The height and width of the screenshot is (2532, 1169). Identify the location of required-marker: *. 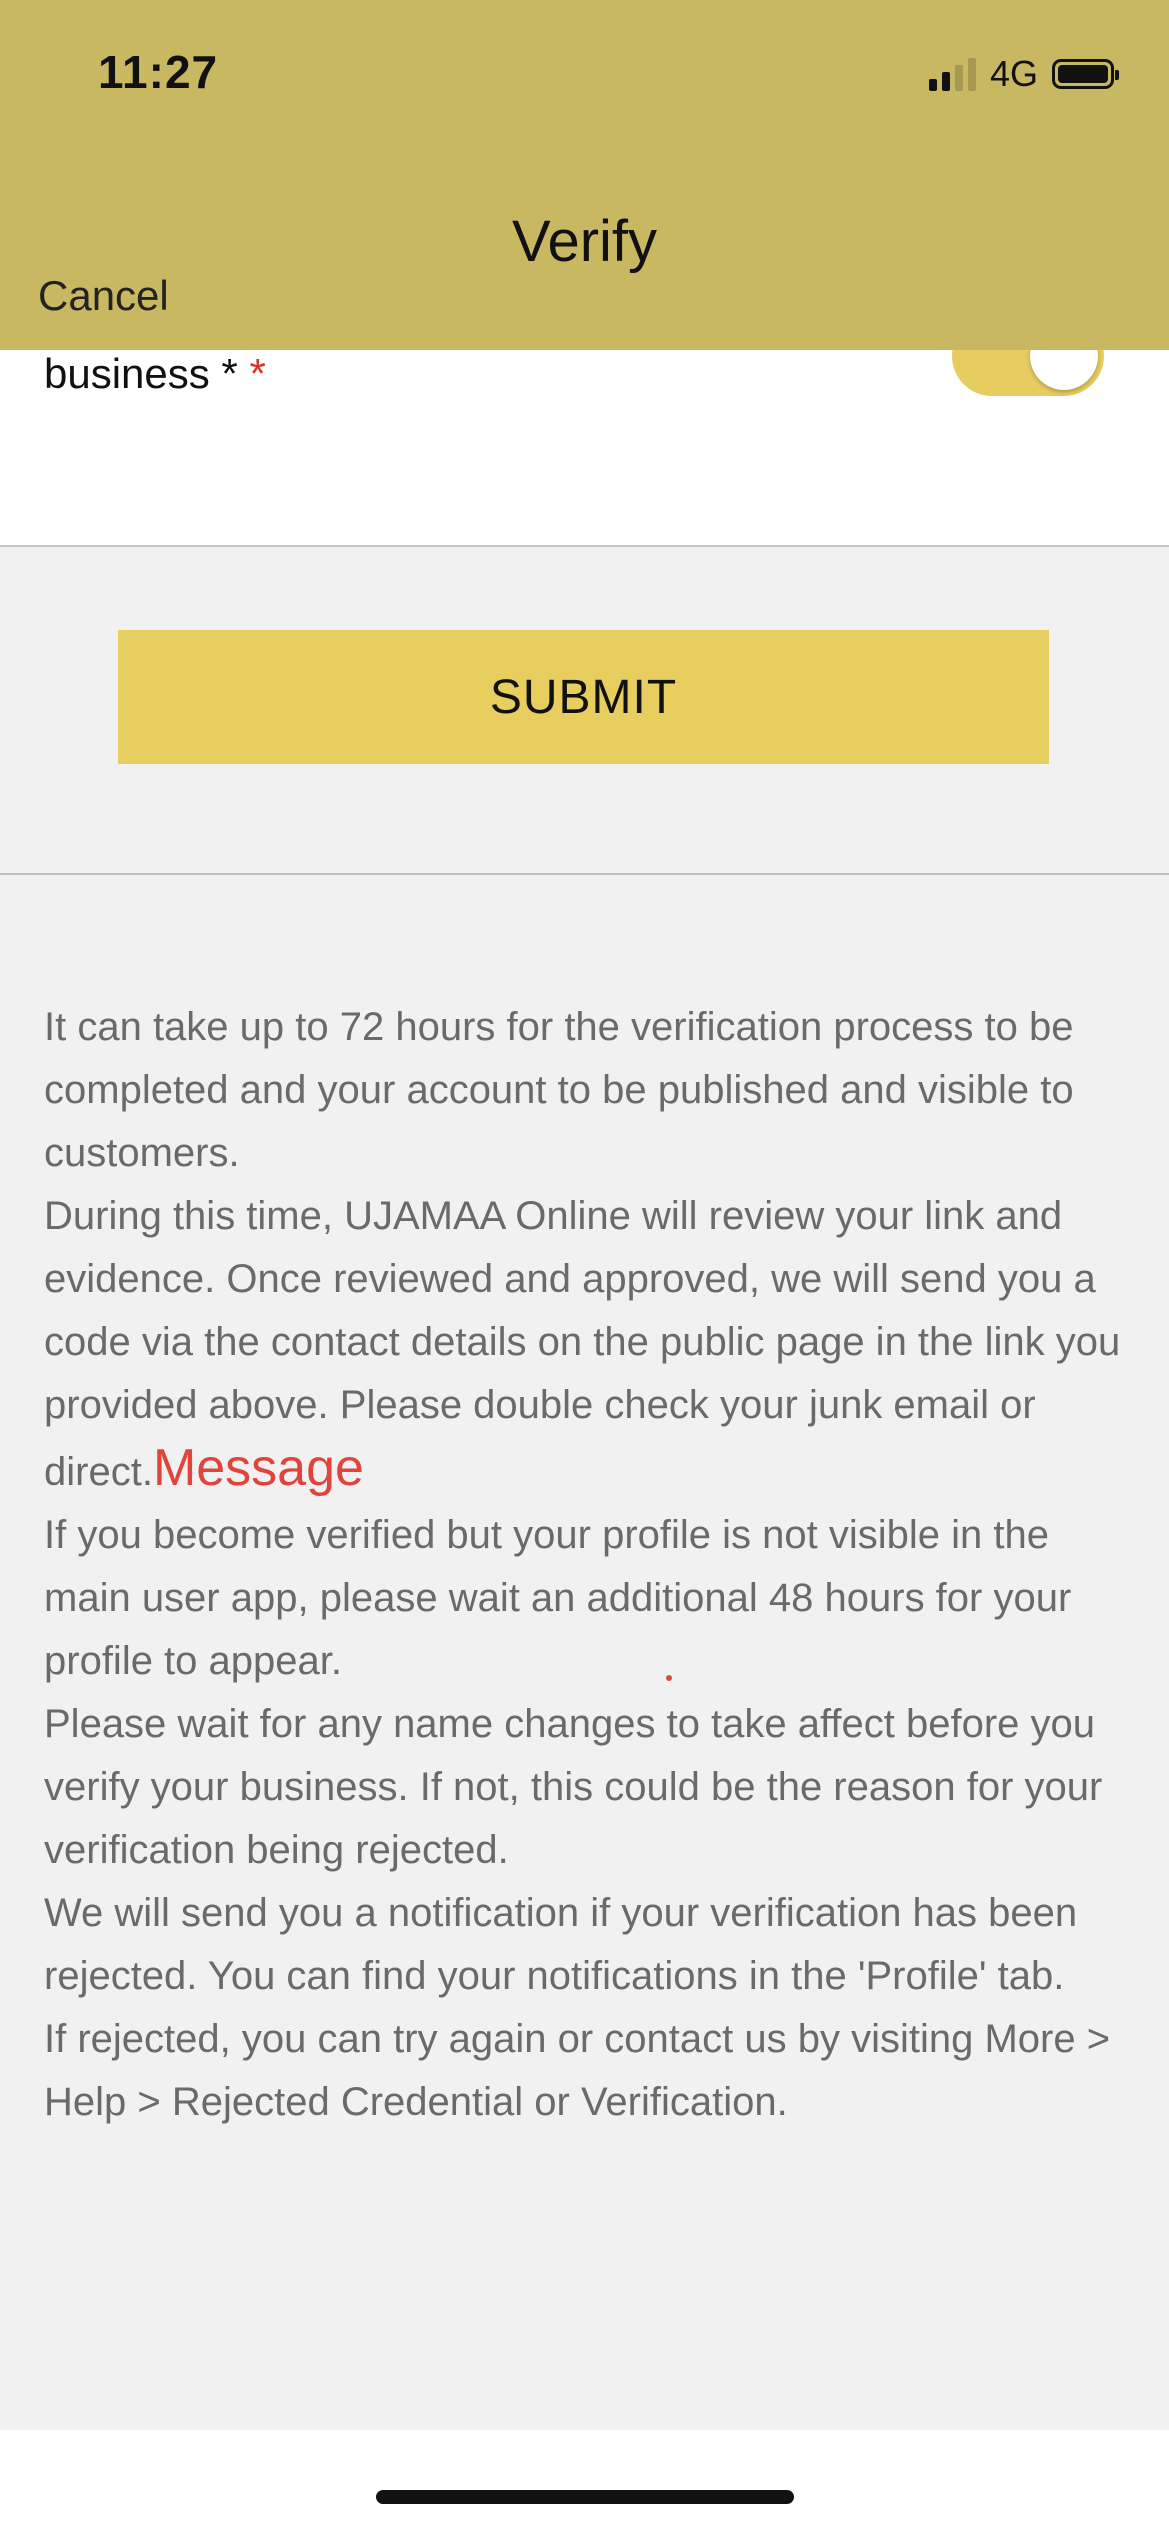
(257, 373).